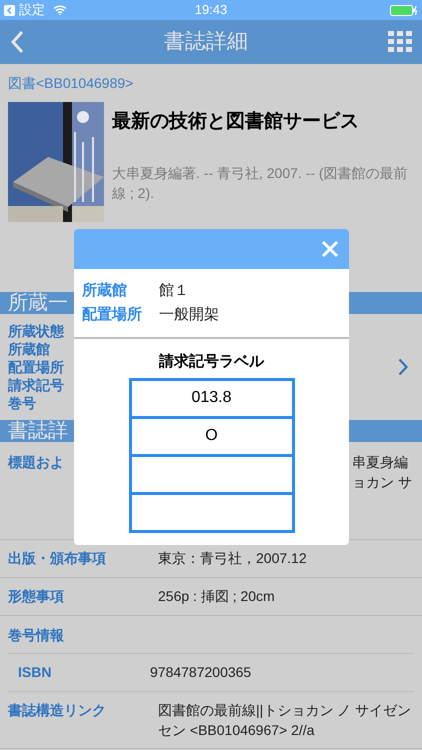  Describe the element at coordinates (29, 349) in the screenshot. I see `holding-label: 所蔵館` at that location.